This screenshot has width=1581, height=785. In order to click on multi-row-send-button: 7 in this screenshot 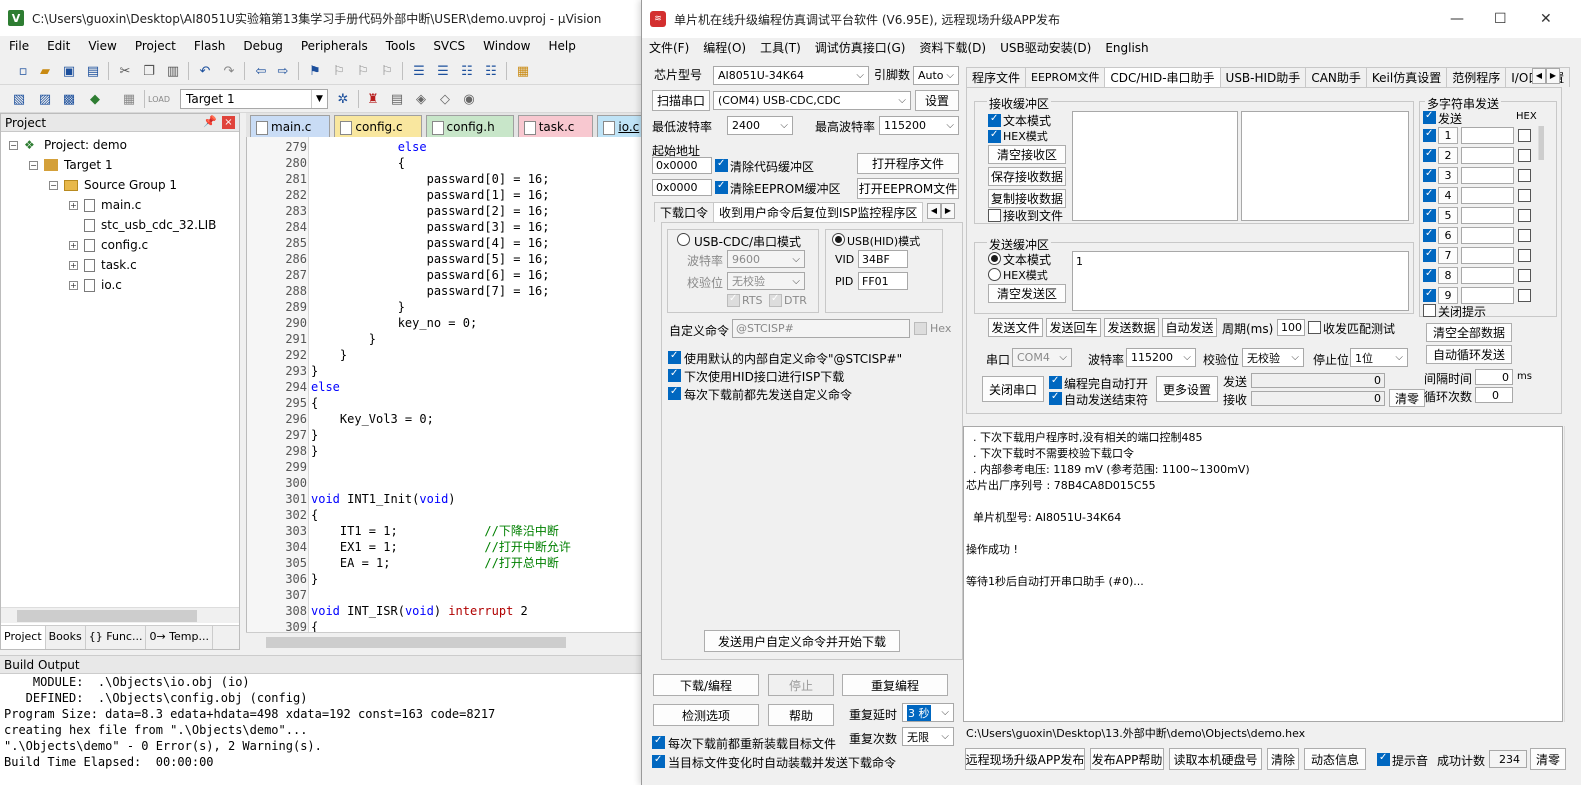, I will do `click(1448, 255)`.